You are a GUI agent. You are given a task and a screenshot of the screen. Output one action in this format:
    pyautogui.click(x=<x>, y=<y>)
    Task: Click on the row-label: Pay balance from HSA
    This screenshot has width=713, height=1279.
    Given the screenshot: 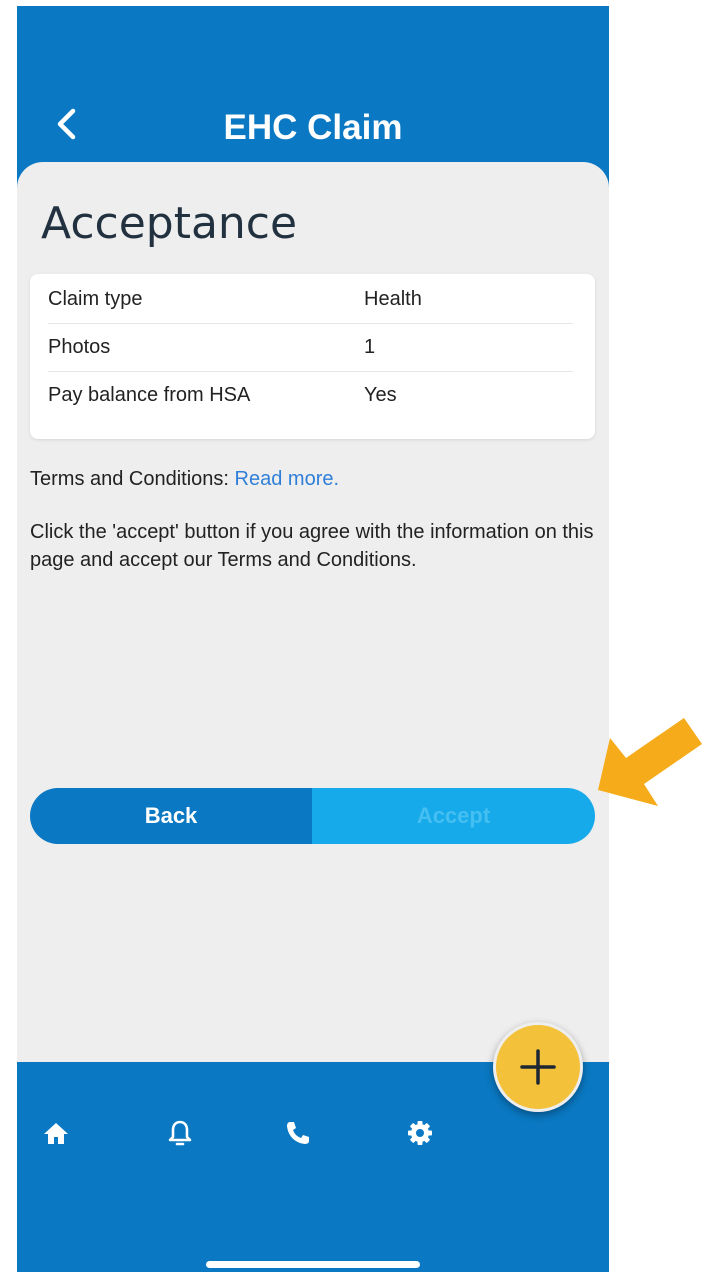 What is the action you would take?
    pyautogui.click(x=149, y=395)
    